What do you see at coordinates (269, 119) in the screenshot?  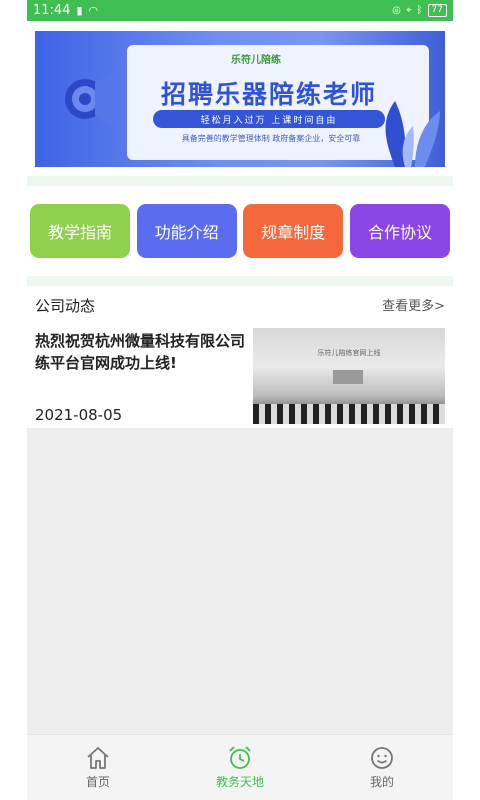 I see `banner-pill: 轻松月入过万 上课时间自由` at bounding box center [269, 119].